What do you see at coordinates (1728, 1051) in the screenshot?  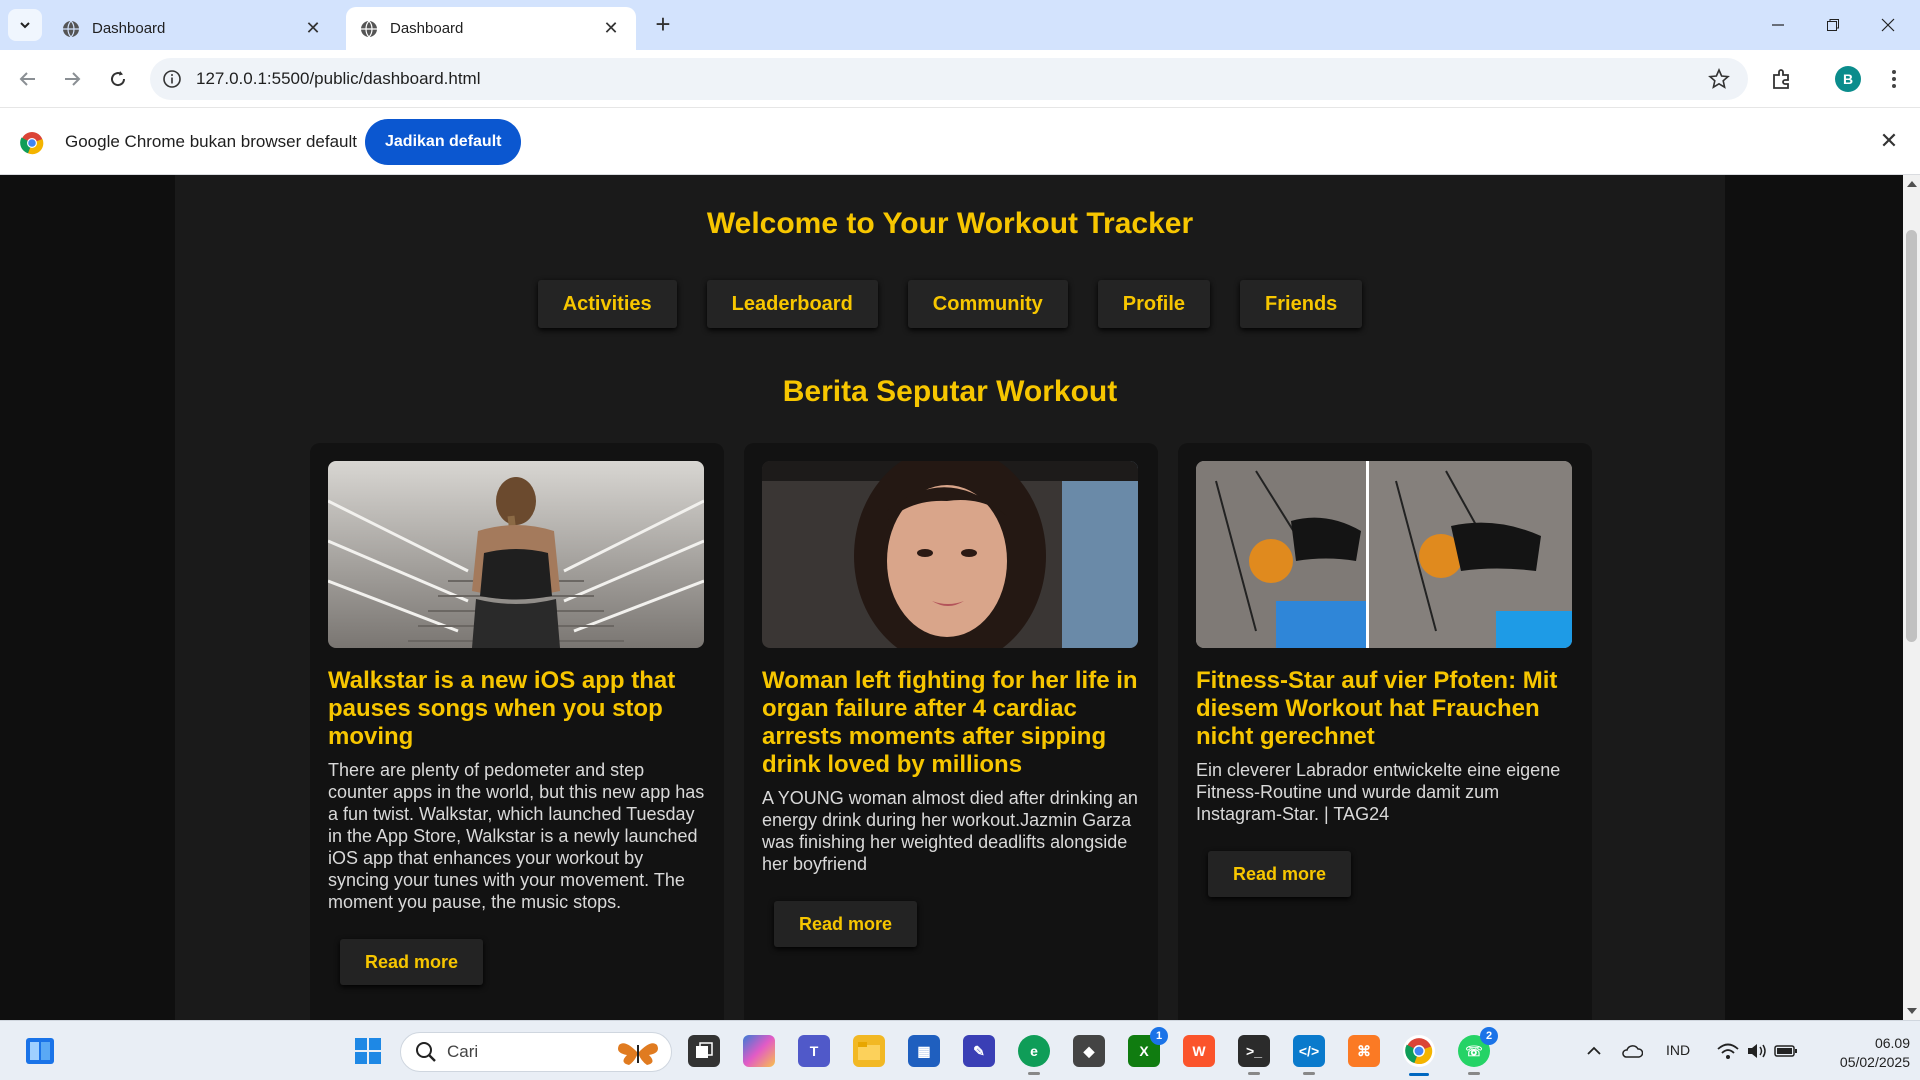 I see `wifi-icon` at bounding box center [1728, 1051].